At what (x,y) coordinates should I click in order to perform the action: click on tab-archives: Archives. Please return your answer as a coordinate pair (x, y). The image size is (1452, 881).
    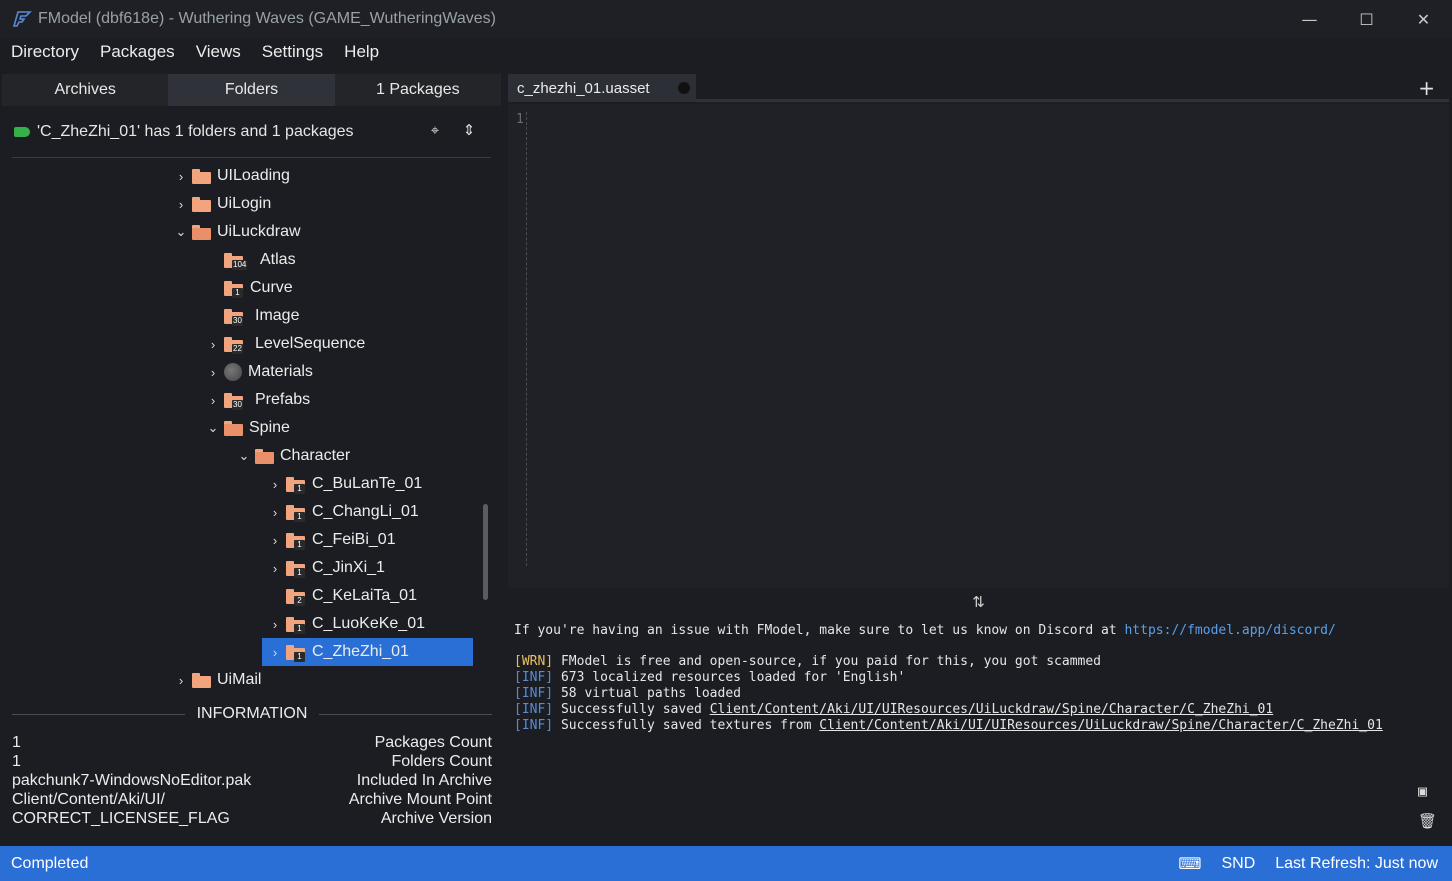
    Looking at the image, I should click on (85, 90).